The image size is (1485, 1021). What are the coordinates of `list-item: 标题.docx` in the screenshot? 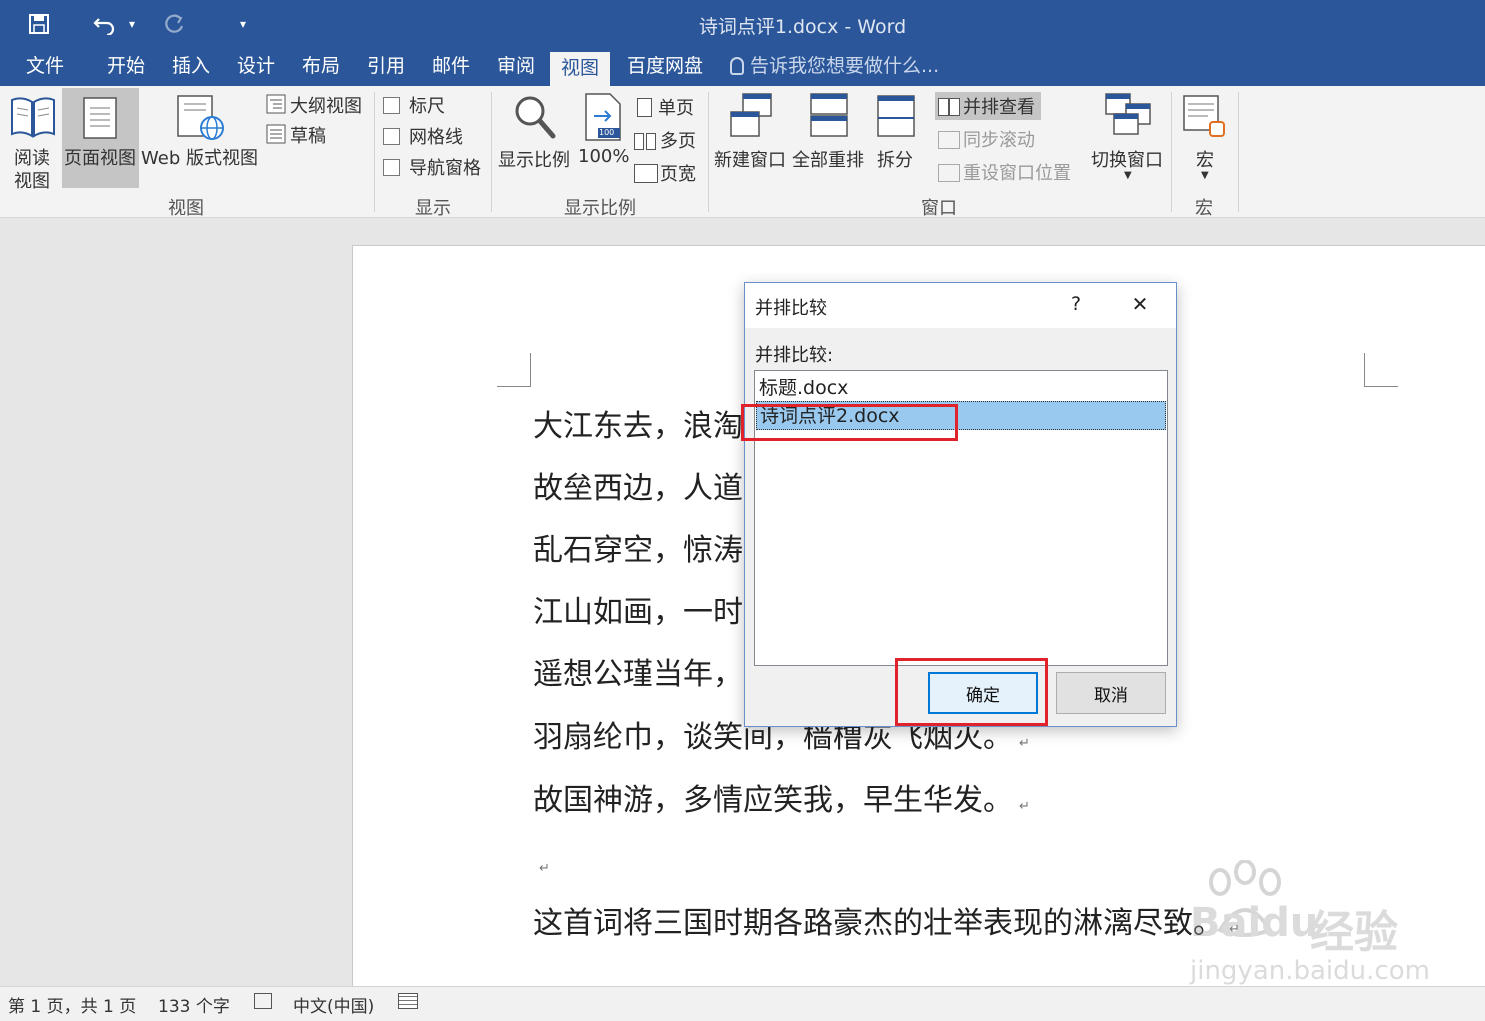 It's located at (961, 388).